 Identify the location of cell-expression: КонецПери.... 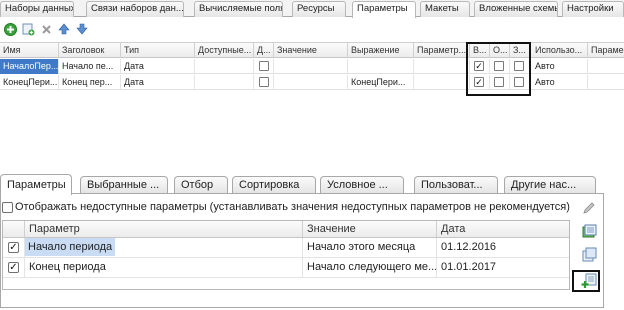
(381, 82).